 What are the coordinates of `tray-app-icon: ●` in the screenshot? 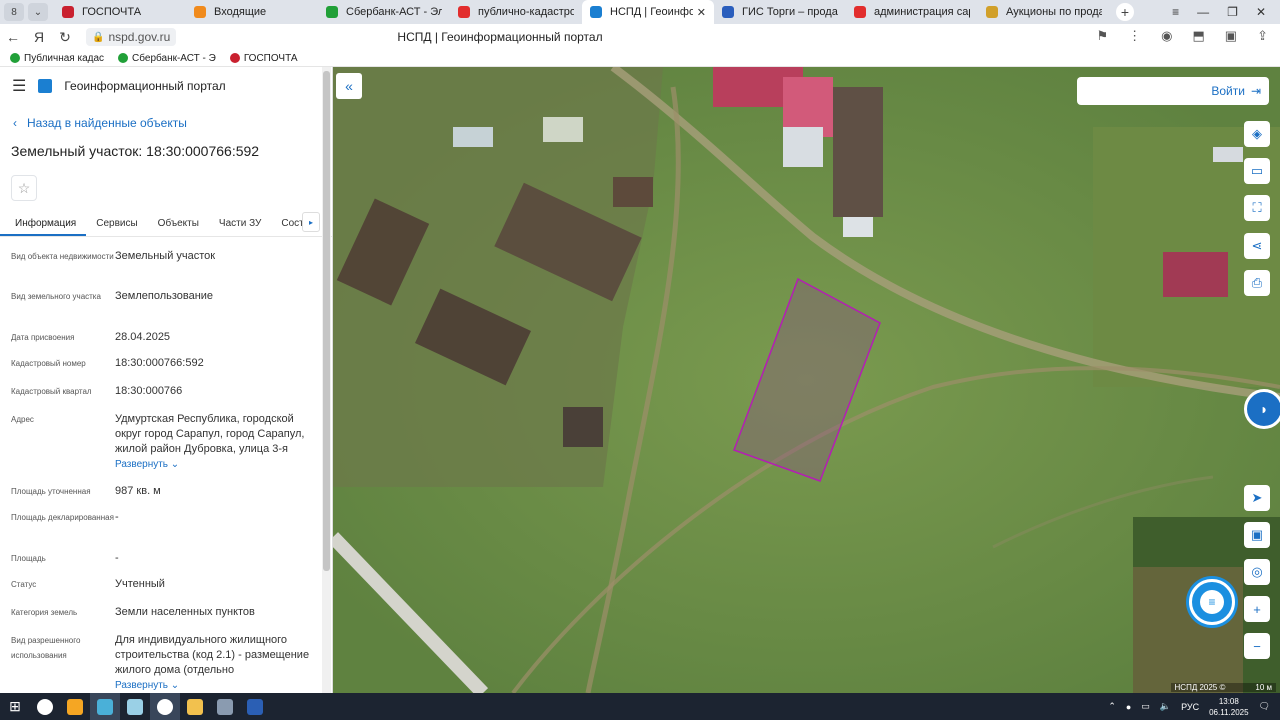 It's located at (1128, 707).